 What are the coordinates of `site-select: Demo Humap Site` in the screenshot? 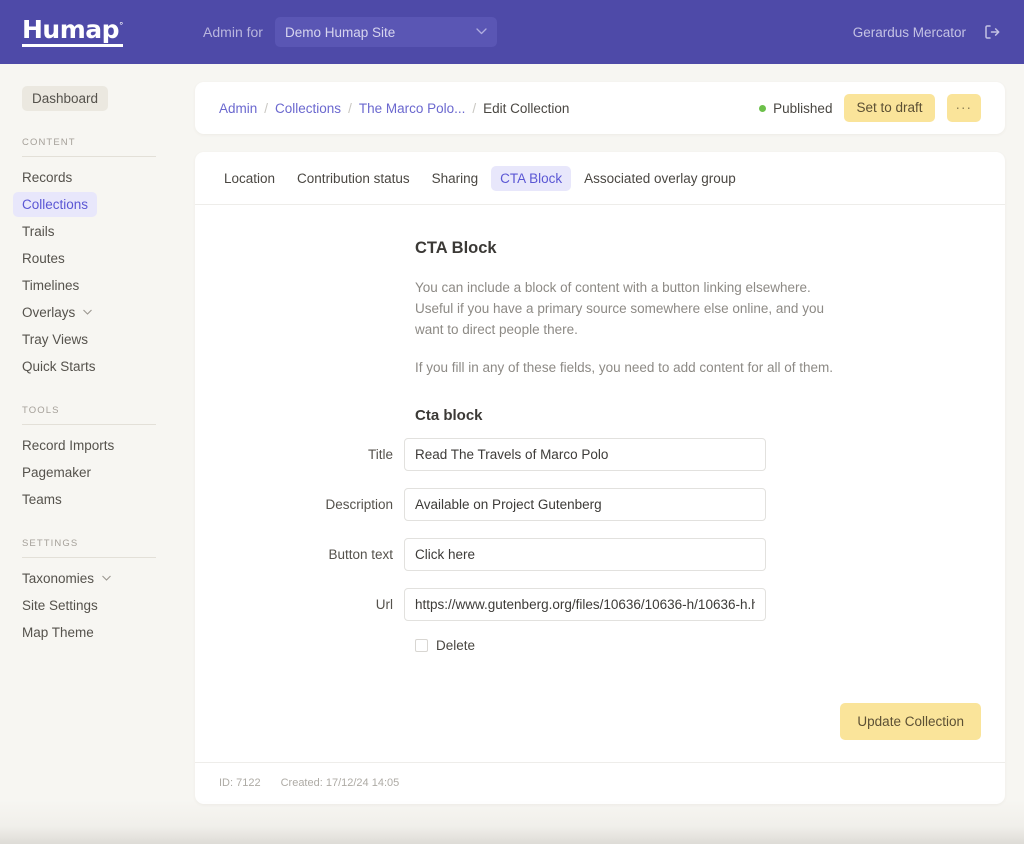 It's located at (385, 32).